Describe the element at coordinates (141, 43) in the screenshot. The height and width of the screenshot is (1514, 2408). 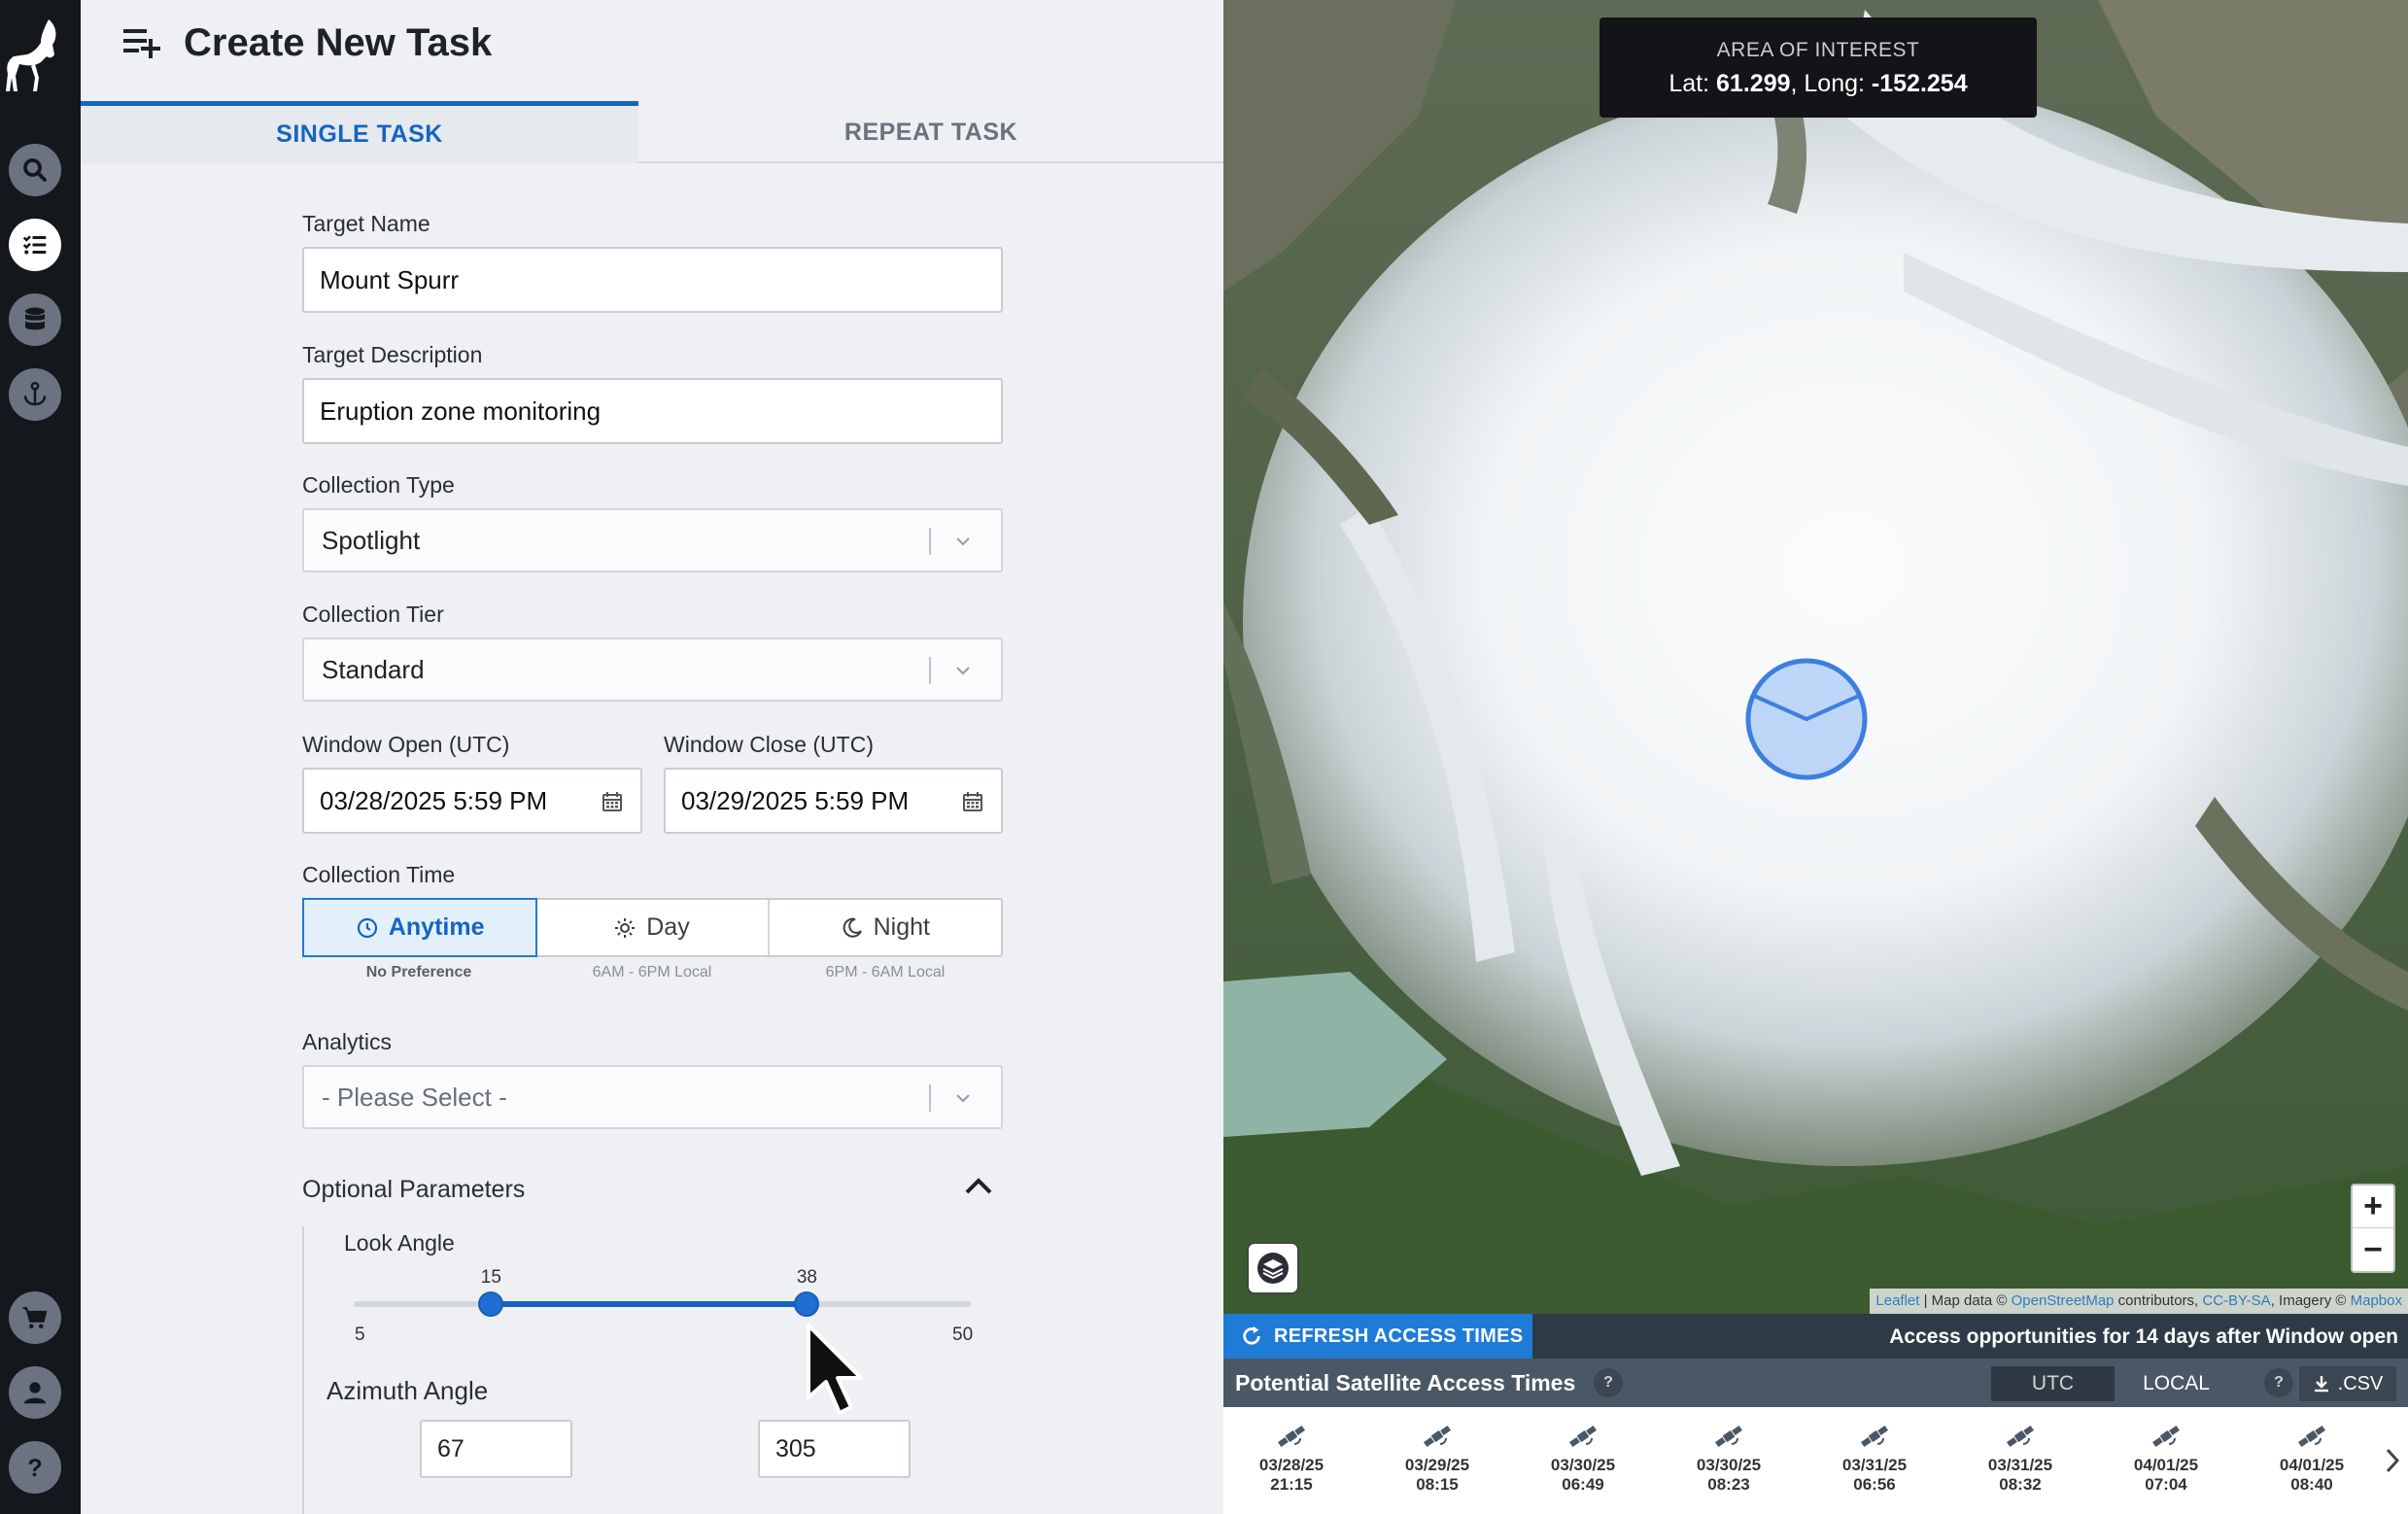
I see `add-list-icon` at that location.